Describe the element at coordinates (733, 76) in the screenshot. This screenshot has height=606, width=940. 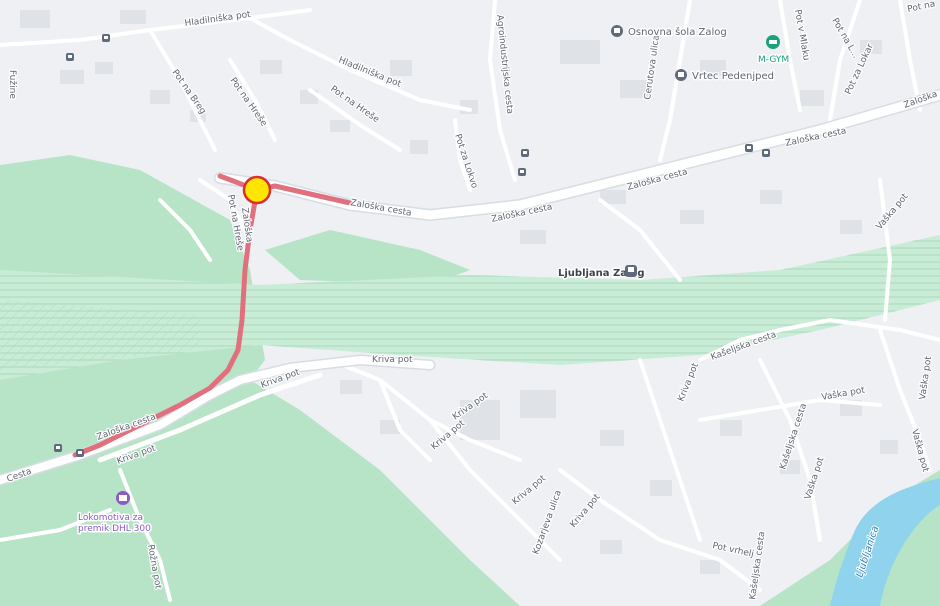
I see `poi-kindergarten-label: Vrtec Pedenjped` at that location.